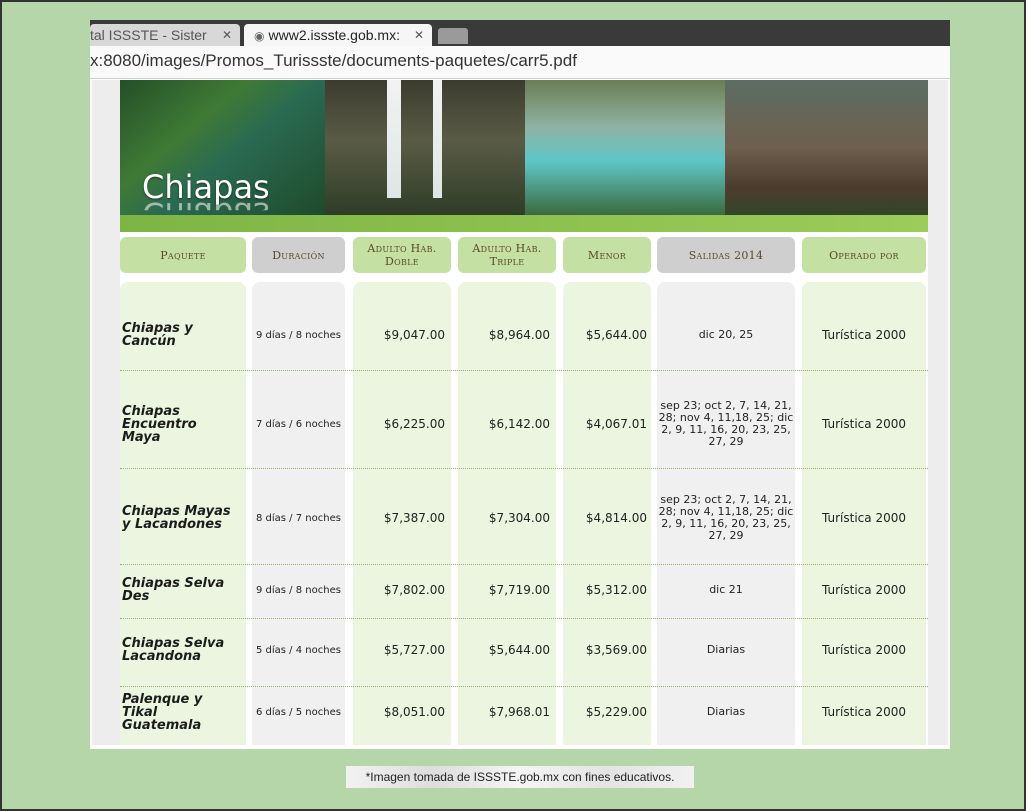  I want to click on price-double: $6,225.00, so click(414, 424).